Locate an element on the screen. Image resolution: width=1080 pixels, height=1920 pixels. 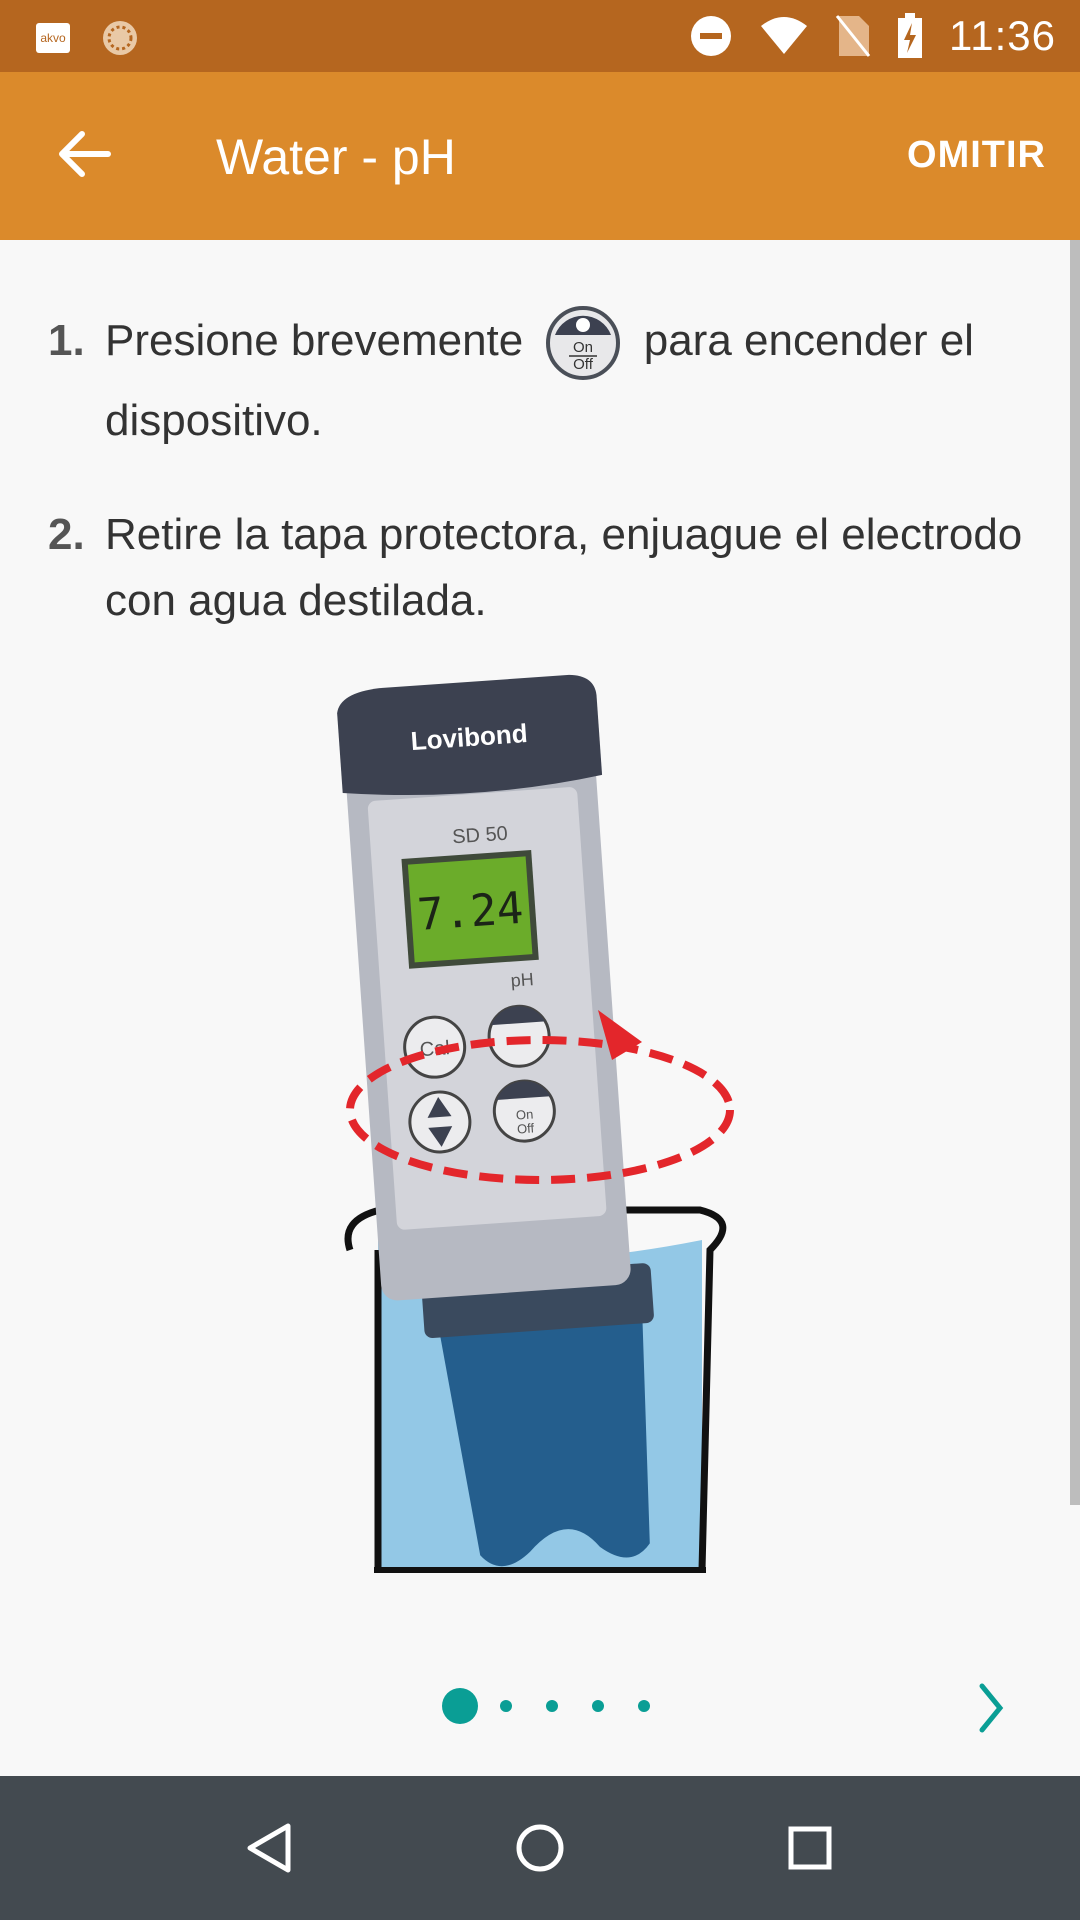
svg-text: Off is located at coordinates (584, 364).